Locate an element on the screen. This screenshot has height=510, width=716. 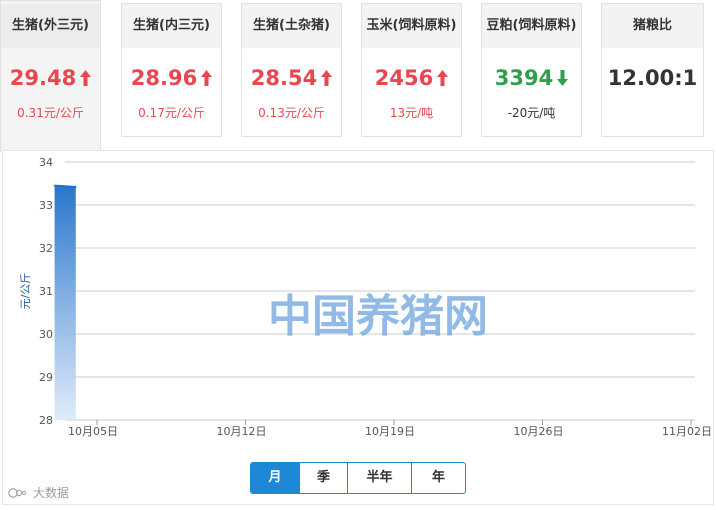
card-price: 28.96 is located at coordinates (171, 78).